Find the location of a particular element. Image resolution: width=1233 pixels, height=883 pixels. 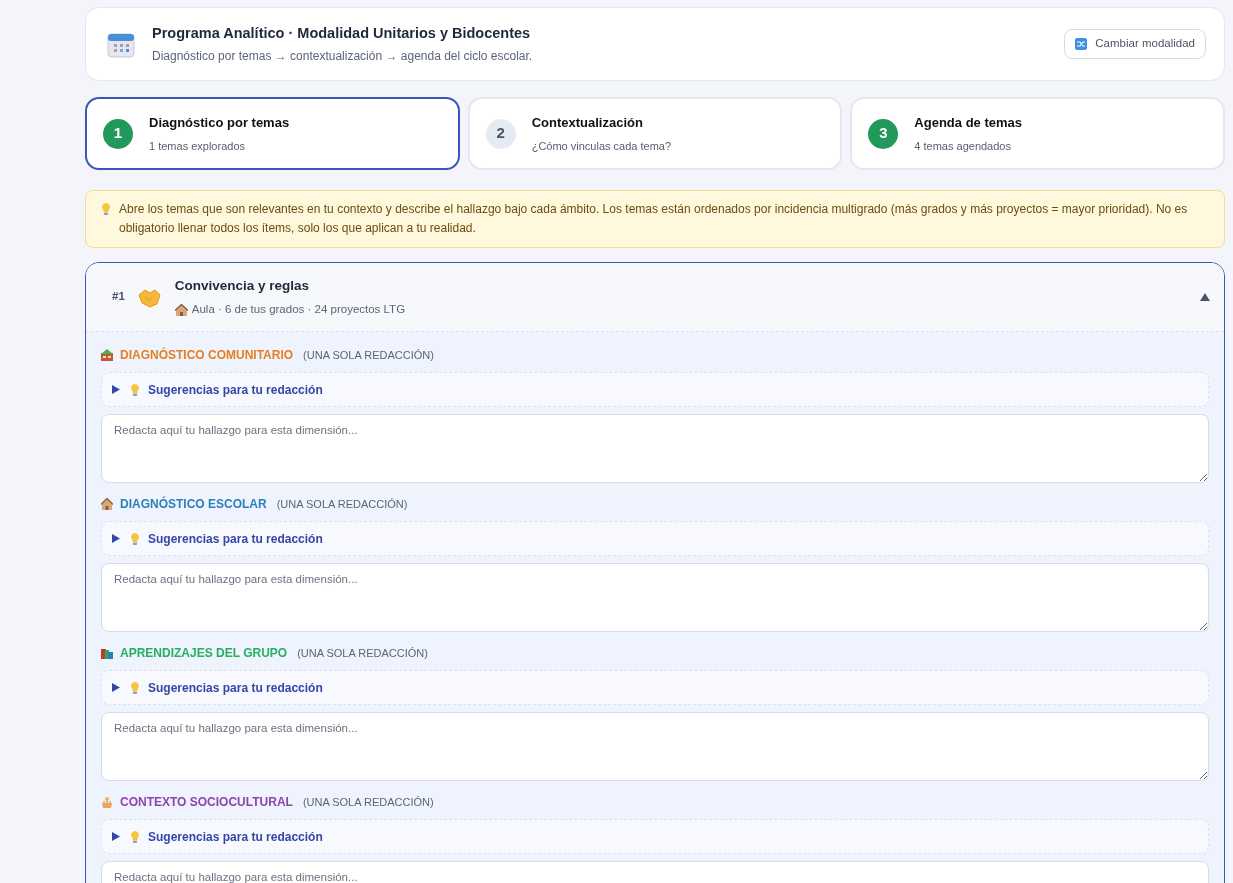

topic-meta: Aula · 6 de tus grados · 24 proyectos LTG is located at coordinates (298, 309).